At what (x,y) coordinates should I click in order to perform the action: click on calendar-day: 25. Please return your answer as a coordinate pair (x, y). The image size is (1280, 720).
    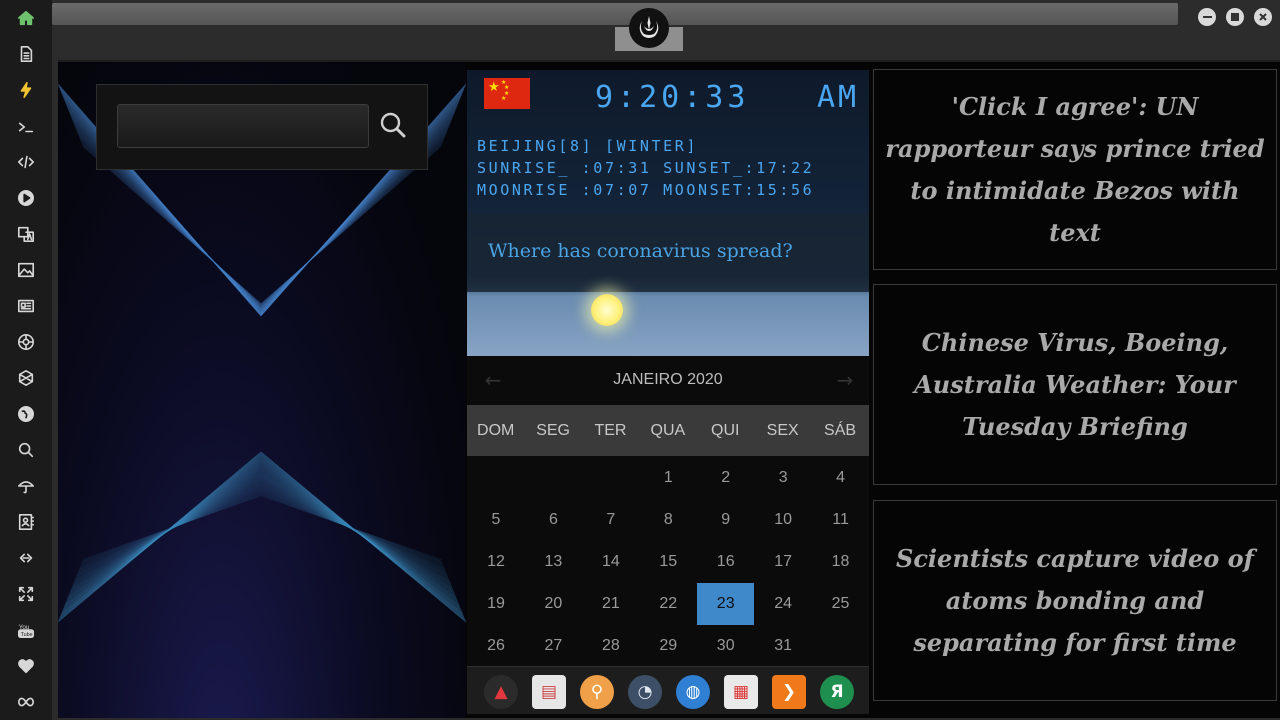
    Looking at the image, I should click on (840, 604).